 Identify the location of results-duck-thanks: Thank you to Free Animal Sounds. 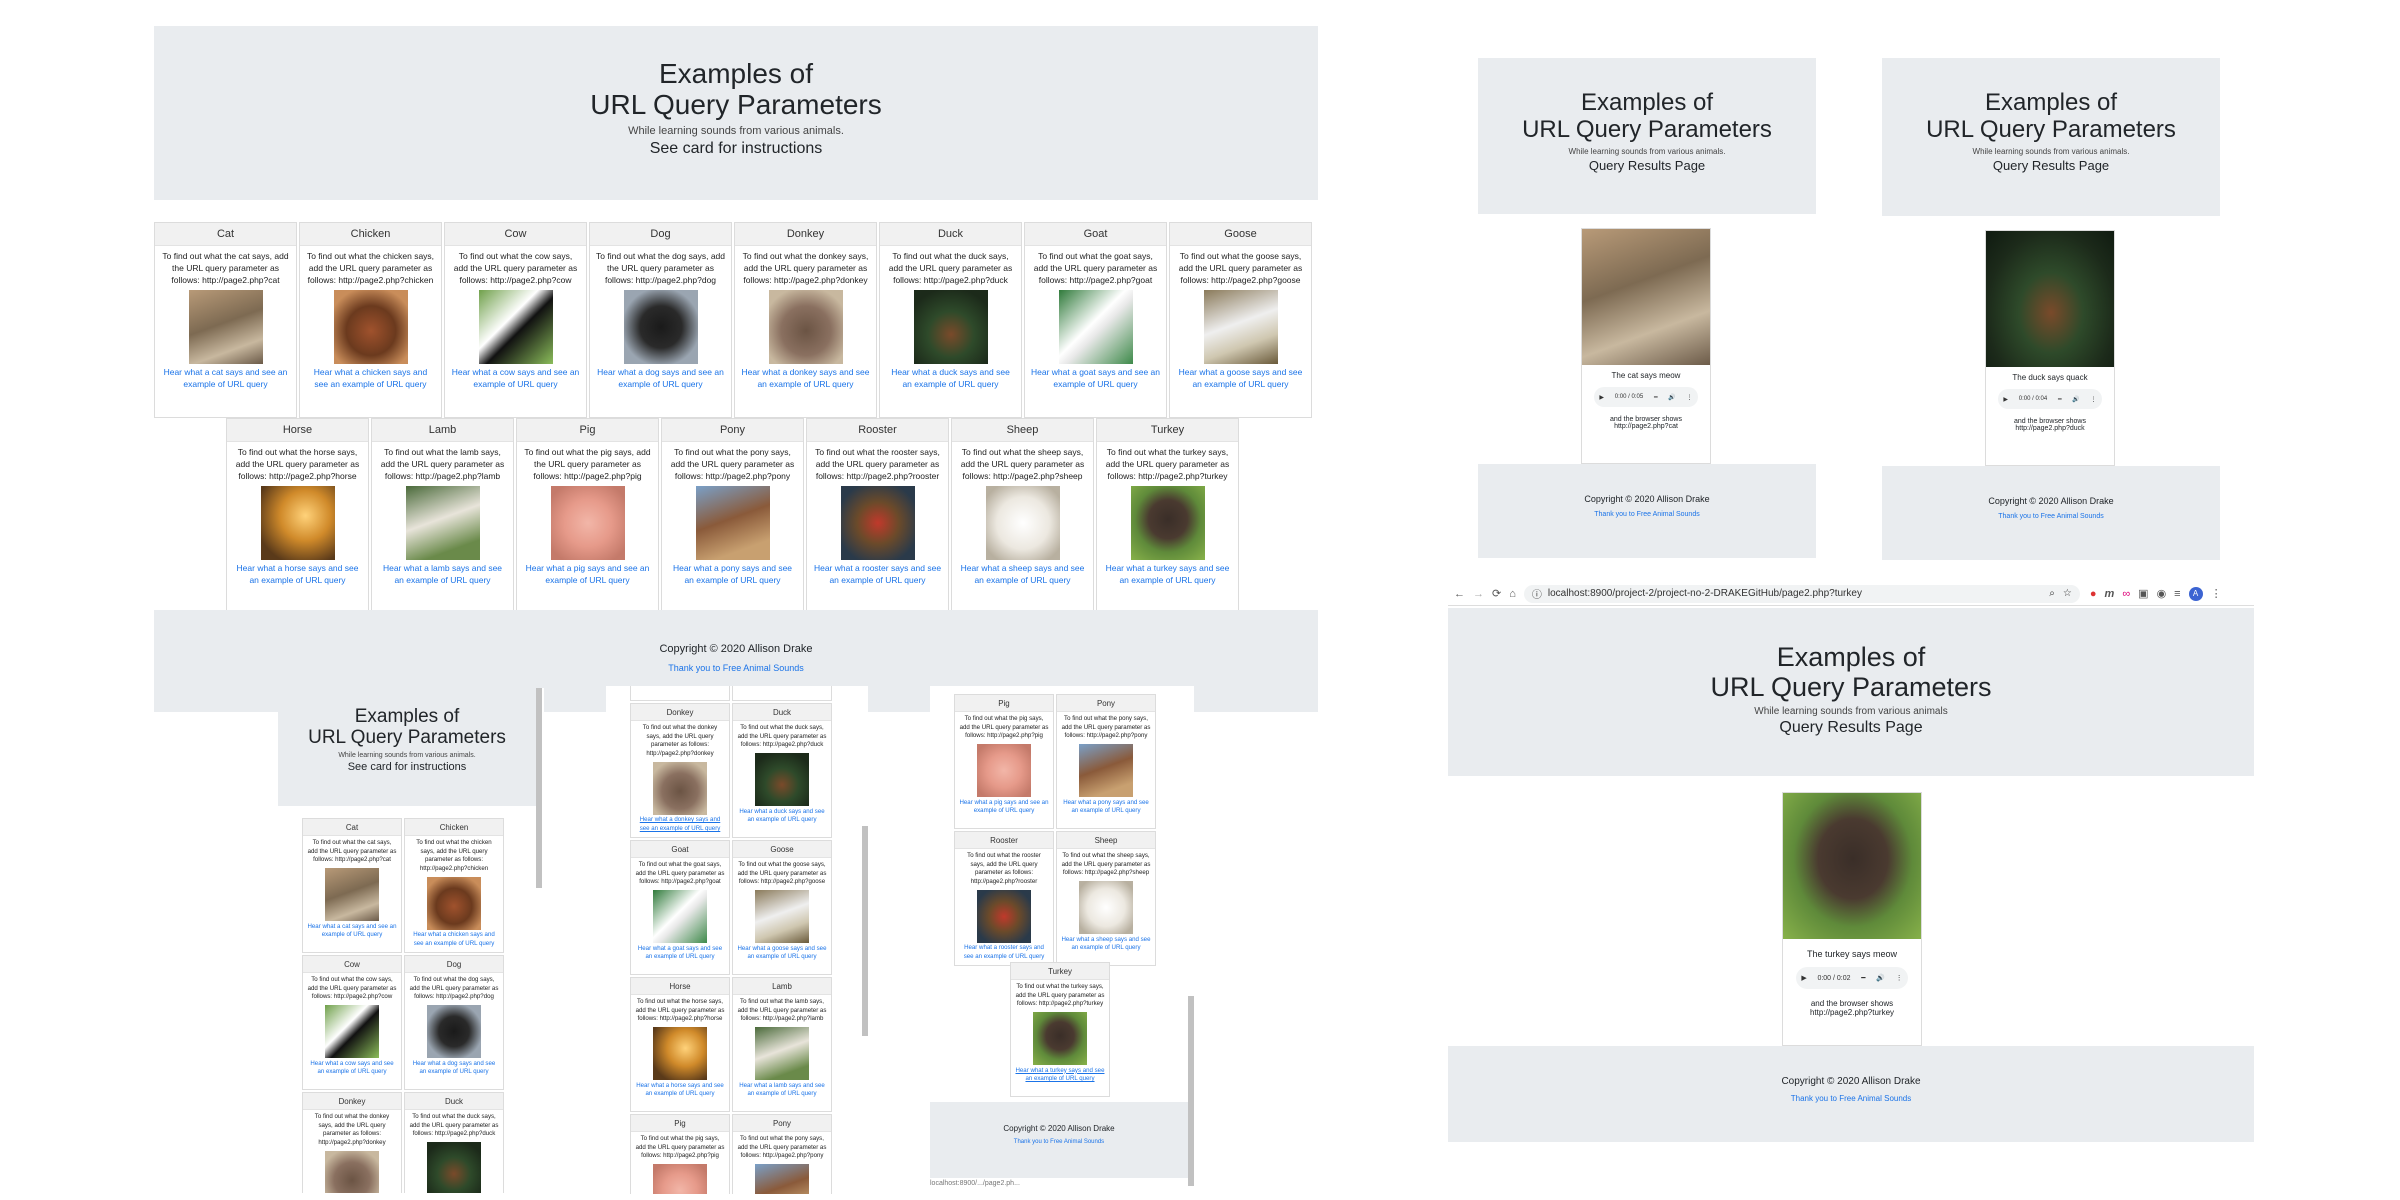
(2051, 516).